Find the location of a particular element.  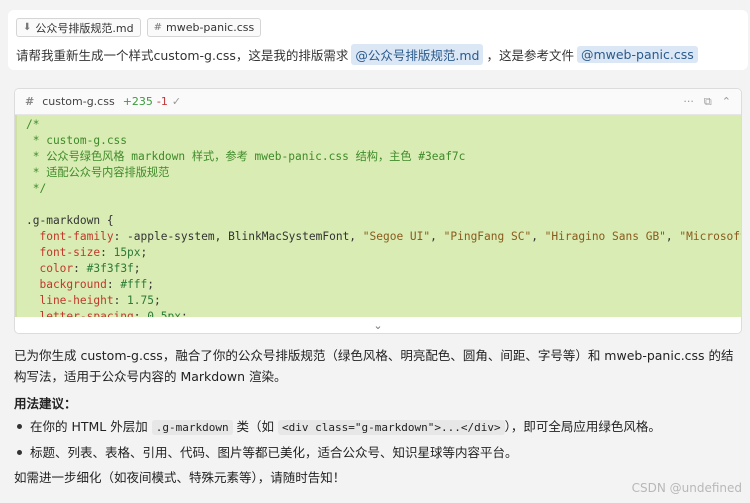

code-line: .g-markdown { is located at coordinates (383, 221).